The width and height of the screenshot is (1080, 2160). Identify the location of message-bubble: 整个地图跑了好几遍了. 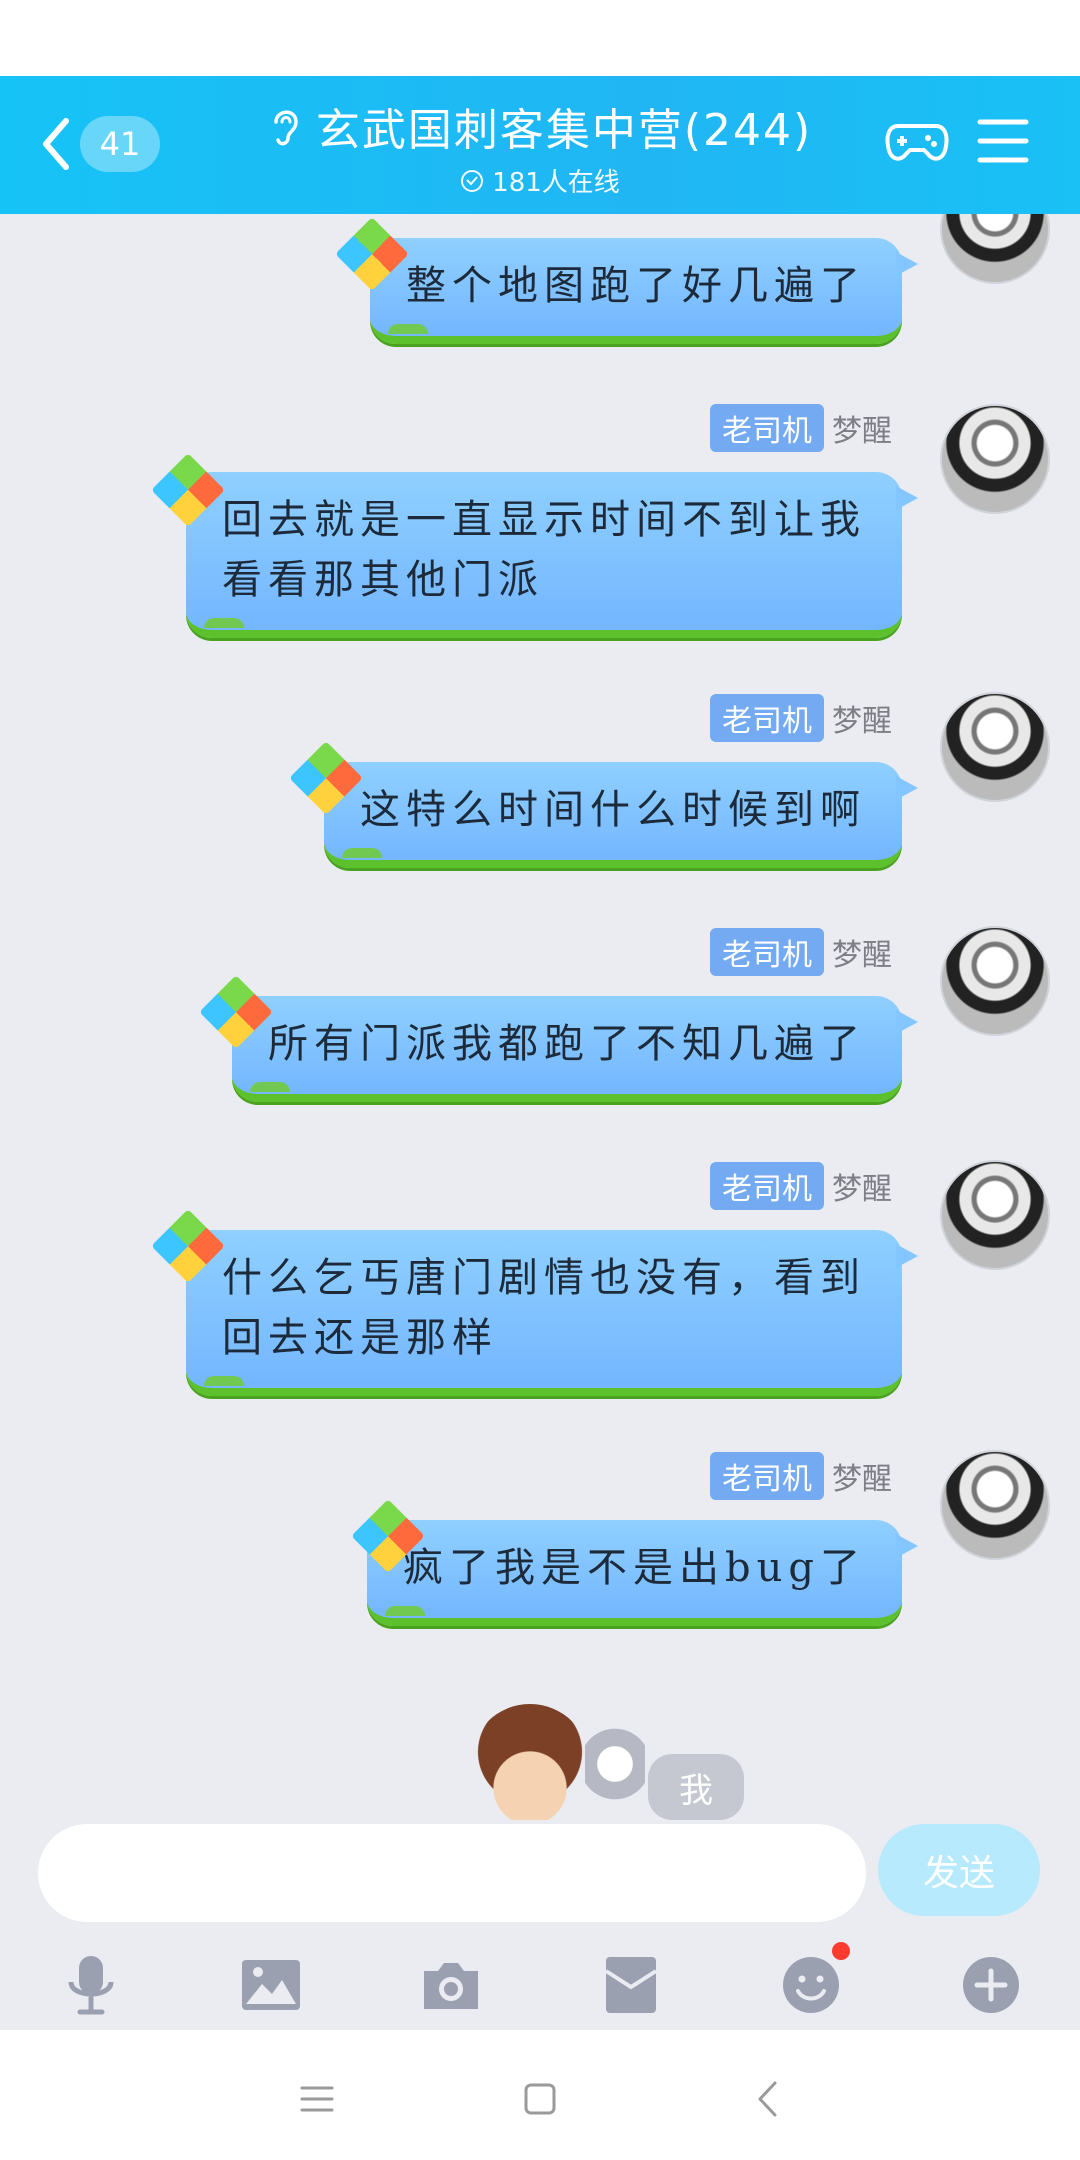
(644, 291).